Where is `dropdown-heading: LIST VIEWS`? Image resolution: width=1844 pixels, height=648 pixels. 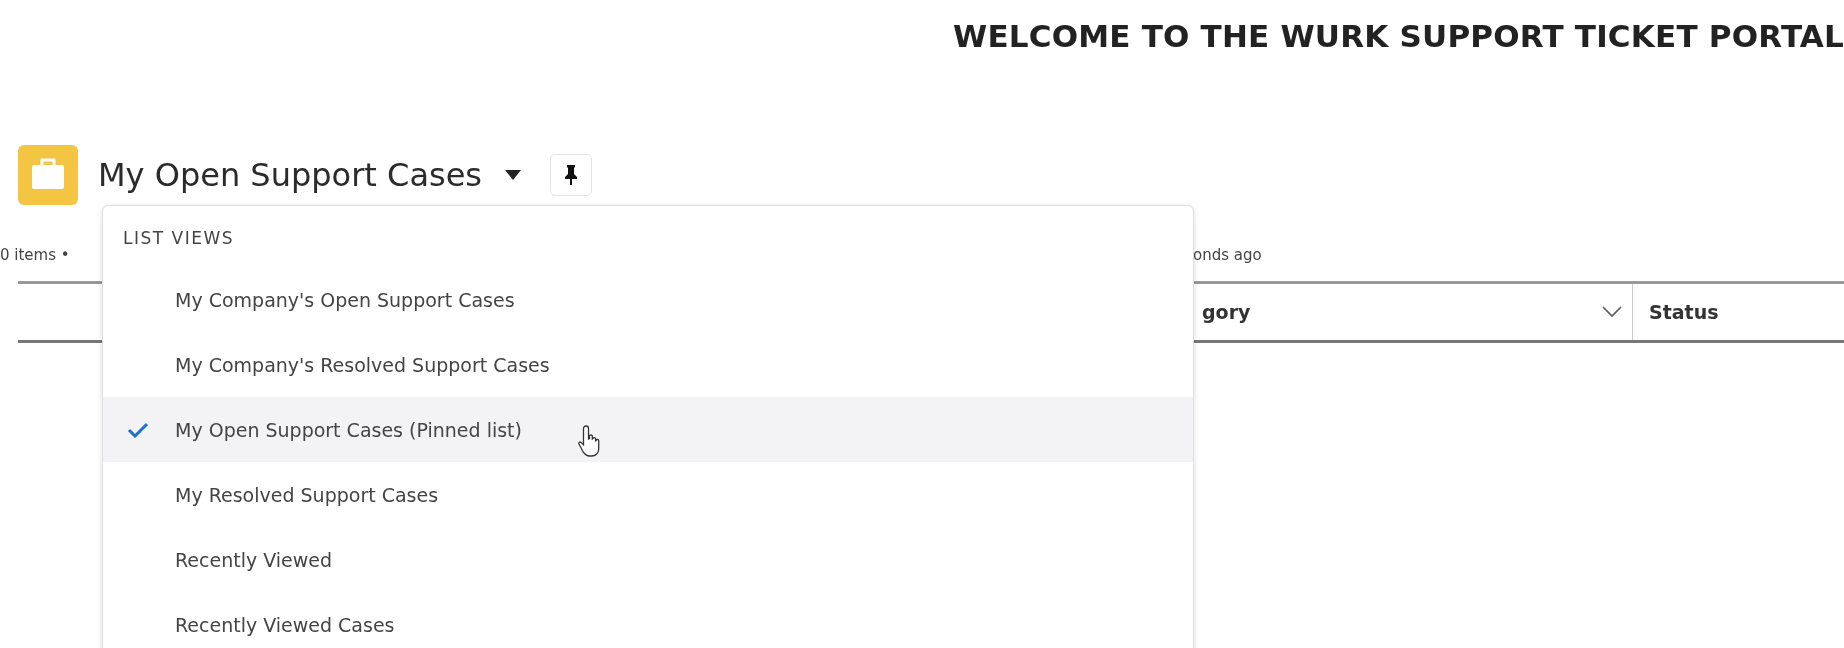 dropdown-heading: LIST VIEWS is located at coordinates (179, 238).